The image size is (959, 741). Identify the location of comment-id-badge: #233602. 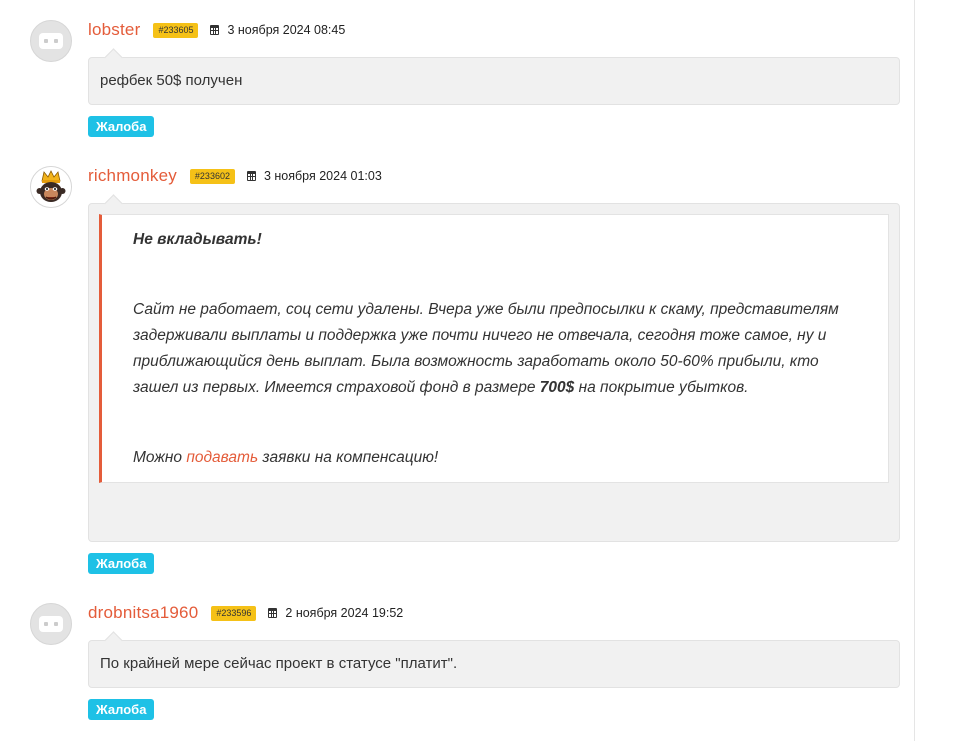
(212, 176).